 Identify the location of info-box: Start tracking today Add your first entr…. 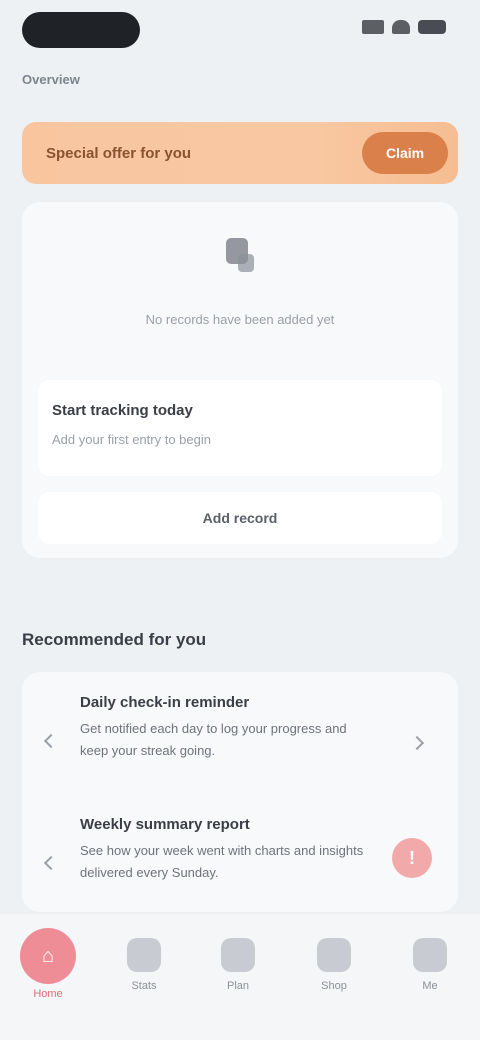
(240, 428).